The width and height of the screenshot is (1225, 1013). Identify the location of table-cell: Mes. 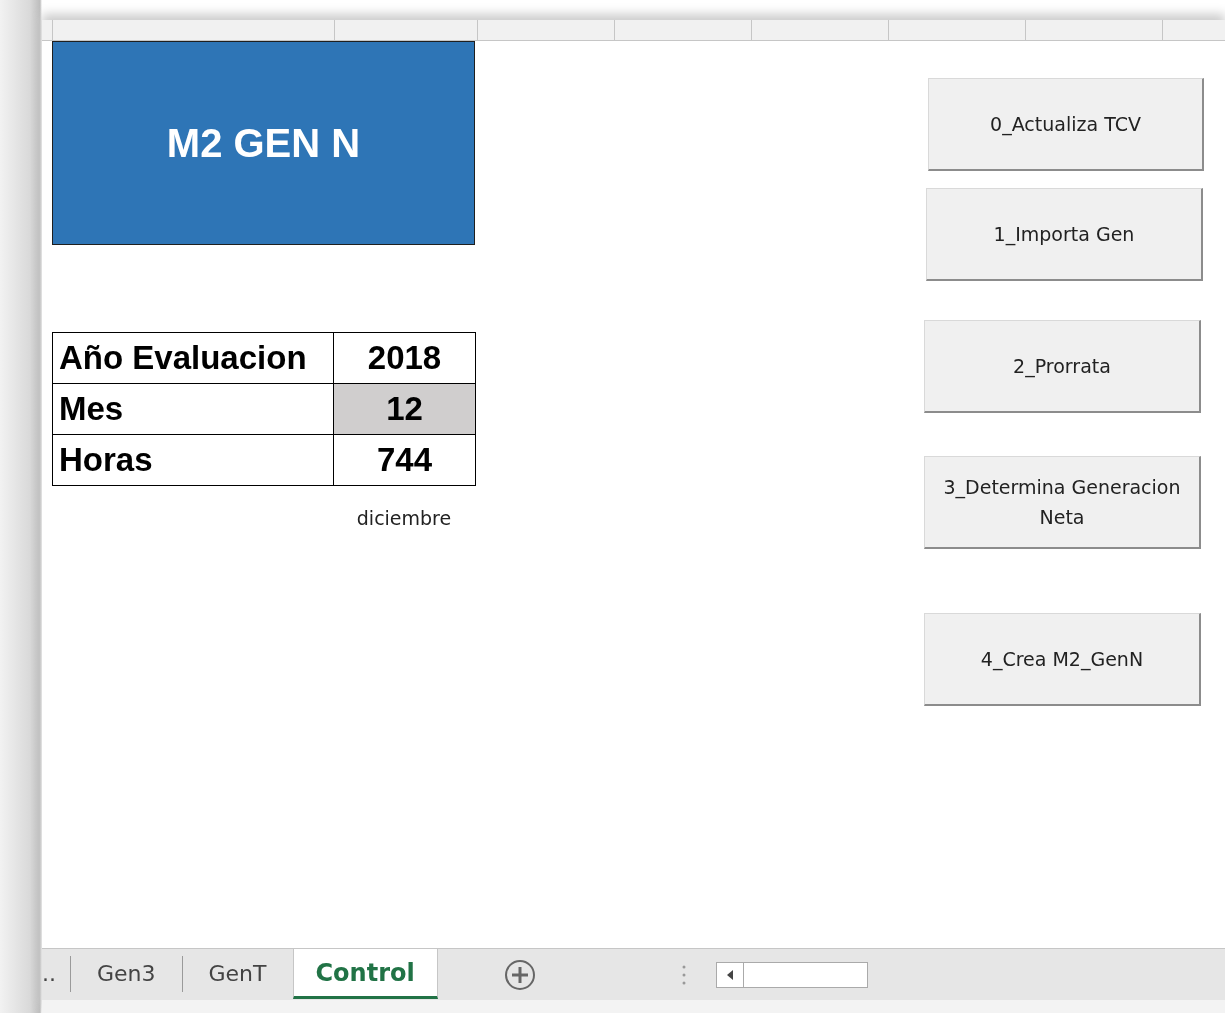
(193, 409).